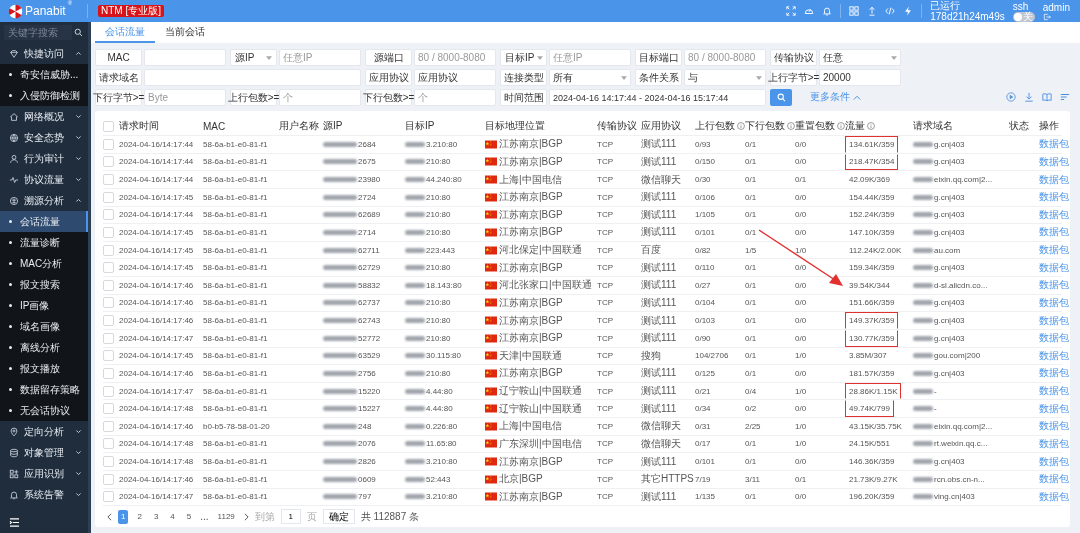 This screenshot has width=1080, height=533. I want to click on play-icon, so click(1011, 97).